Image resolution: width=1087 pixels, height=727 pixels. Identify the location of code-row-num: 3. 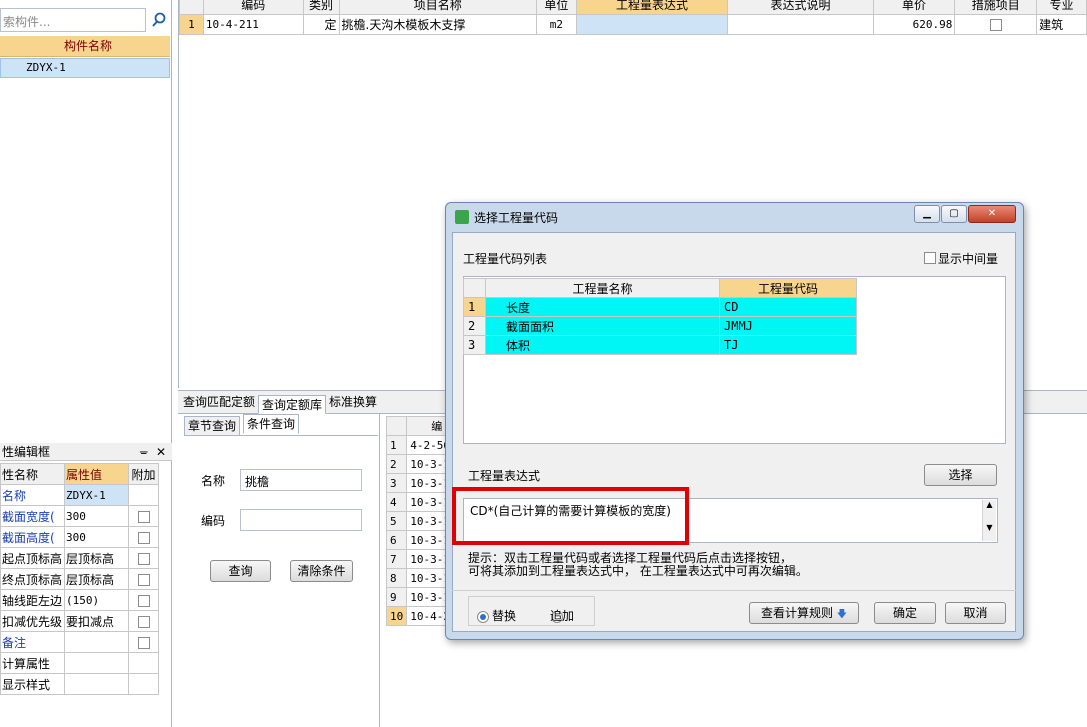
(474, 345).